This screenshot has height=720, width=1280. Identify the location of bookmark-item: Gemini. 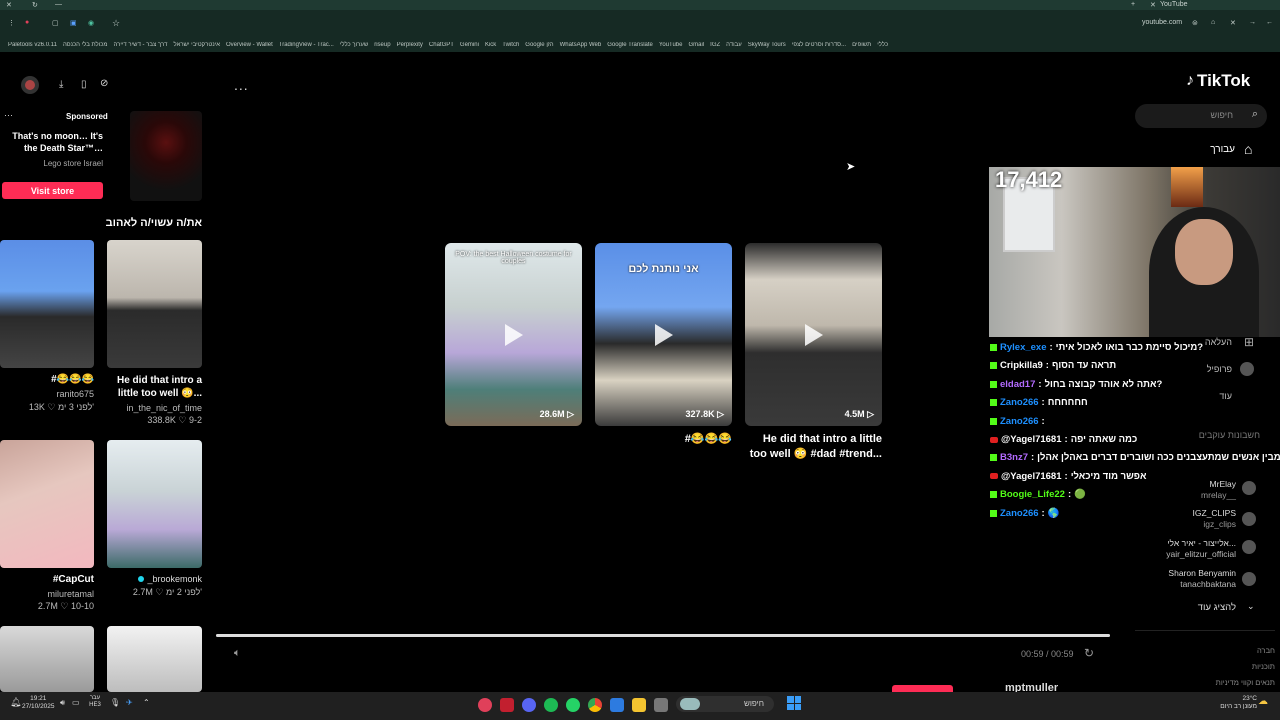
(469, 45).